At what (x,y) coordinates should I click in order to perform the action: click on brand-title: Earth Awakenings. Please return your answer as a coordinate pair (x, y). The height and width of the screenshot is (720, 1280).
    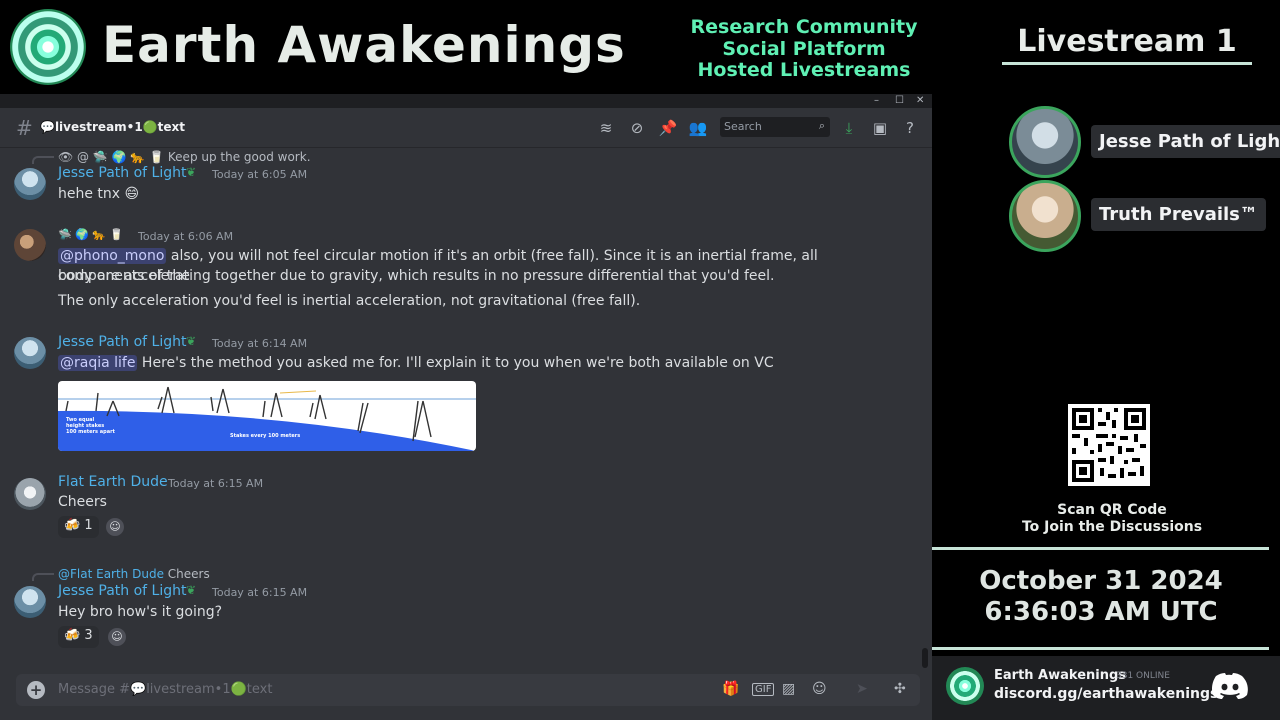
    Looking at the image, I should click on (364, 45).